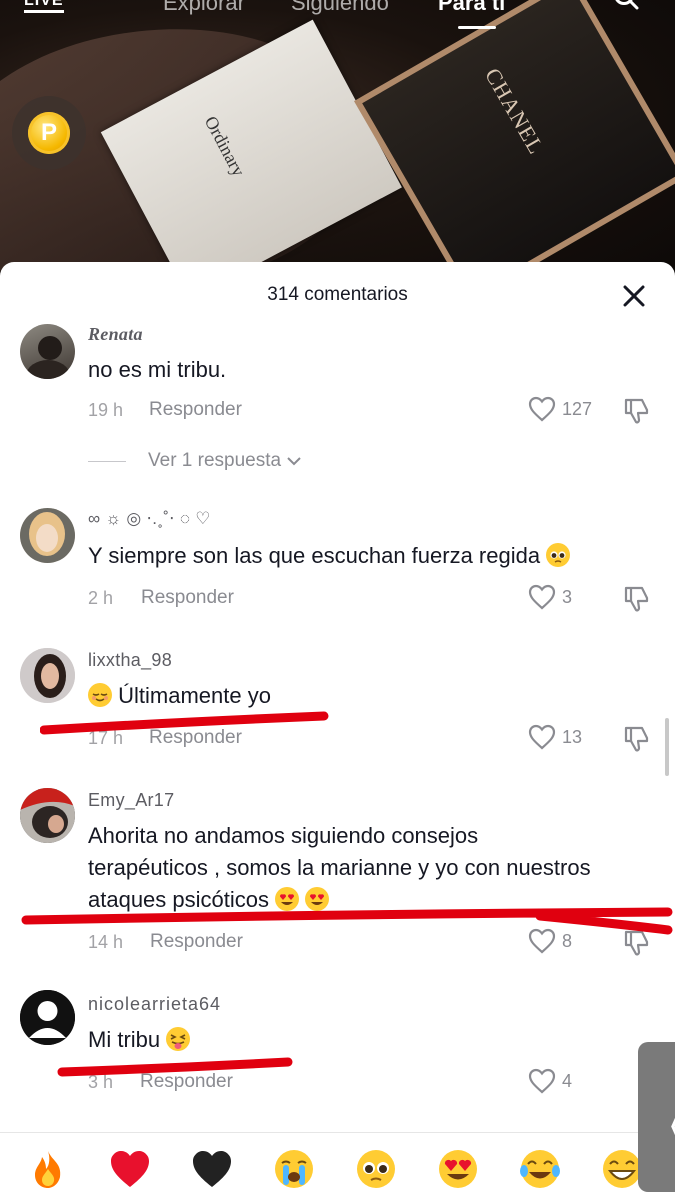 This screenshot has height=1200, width=675. I want to click on like-button: 4, so click(550, 1081).